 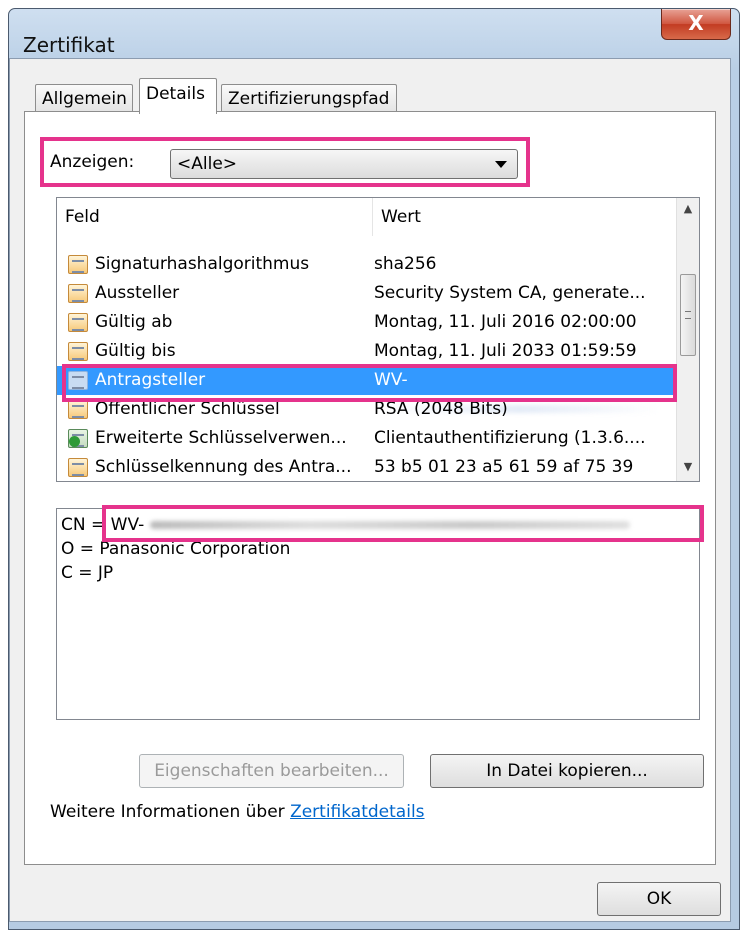 I want to click on ok-button: OK, so click(x=659, y=899).